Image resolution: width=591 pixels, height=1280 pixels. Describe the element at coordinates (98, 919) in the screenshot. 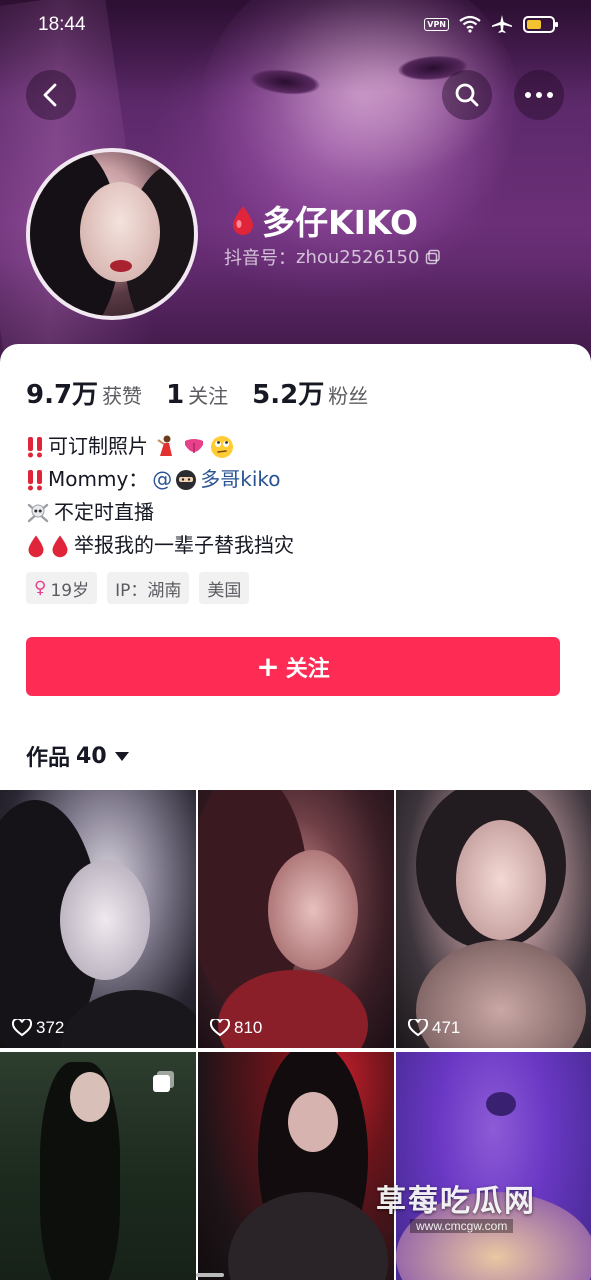

I see `video-tile: 372` at that location.